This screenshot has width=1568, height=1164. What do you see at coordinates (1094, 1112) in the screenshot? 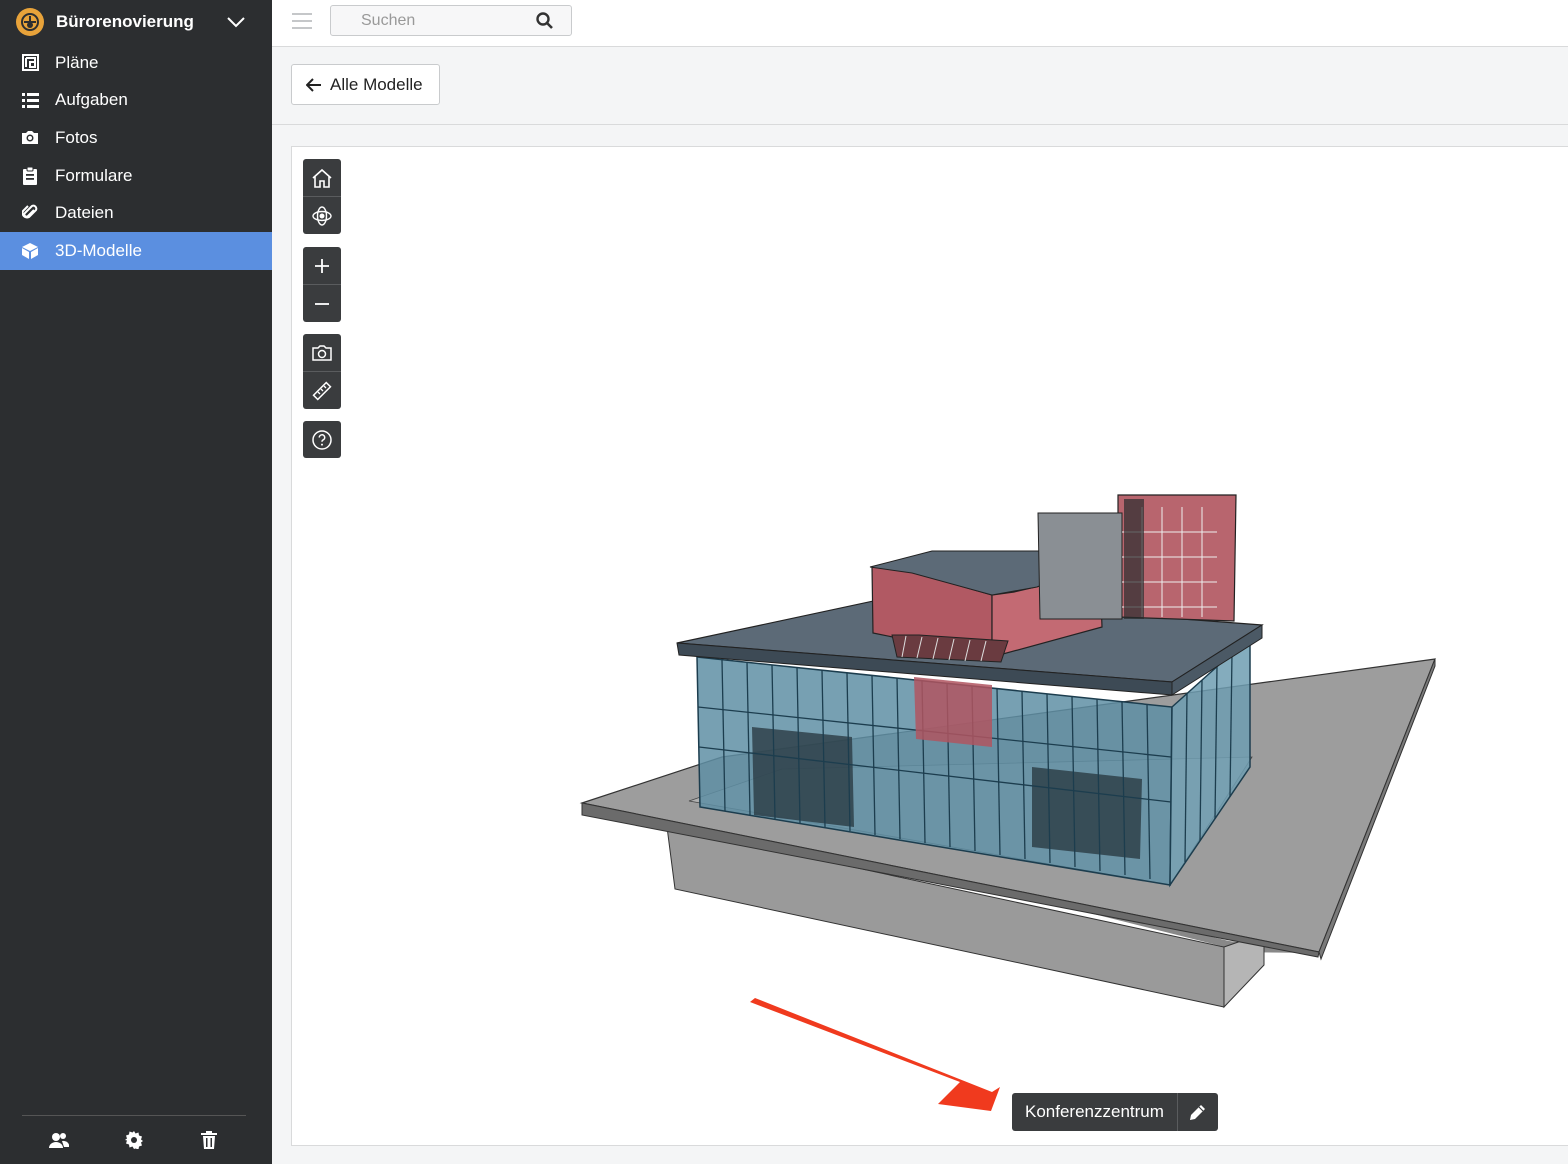
I see `model-name: Konferenzzentrum` at bounding box center [1094, 1112].